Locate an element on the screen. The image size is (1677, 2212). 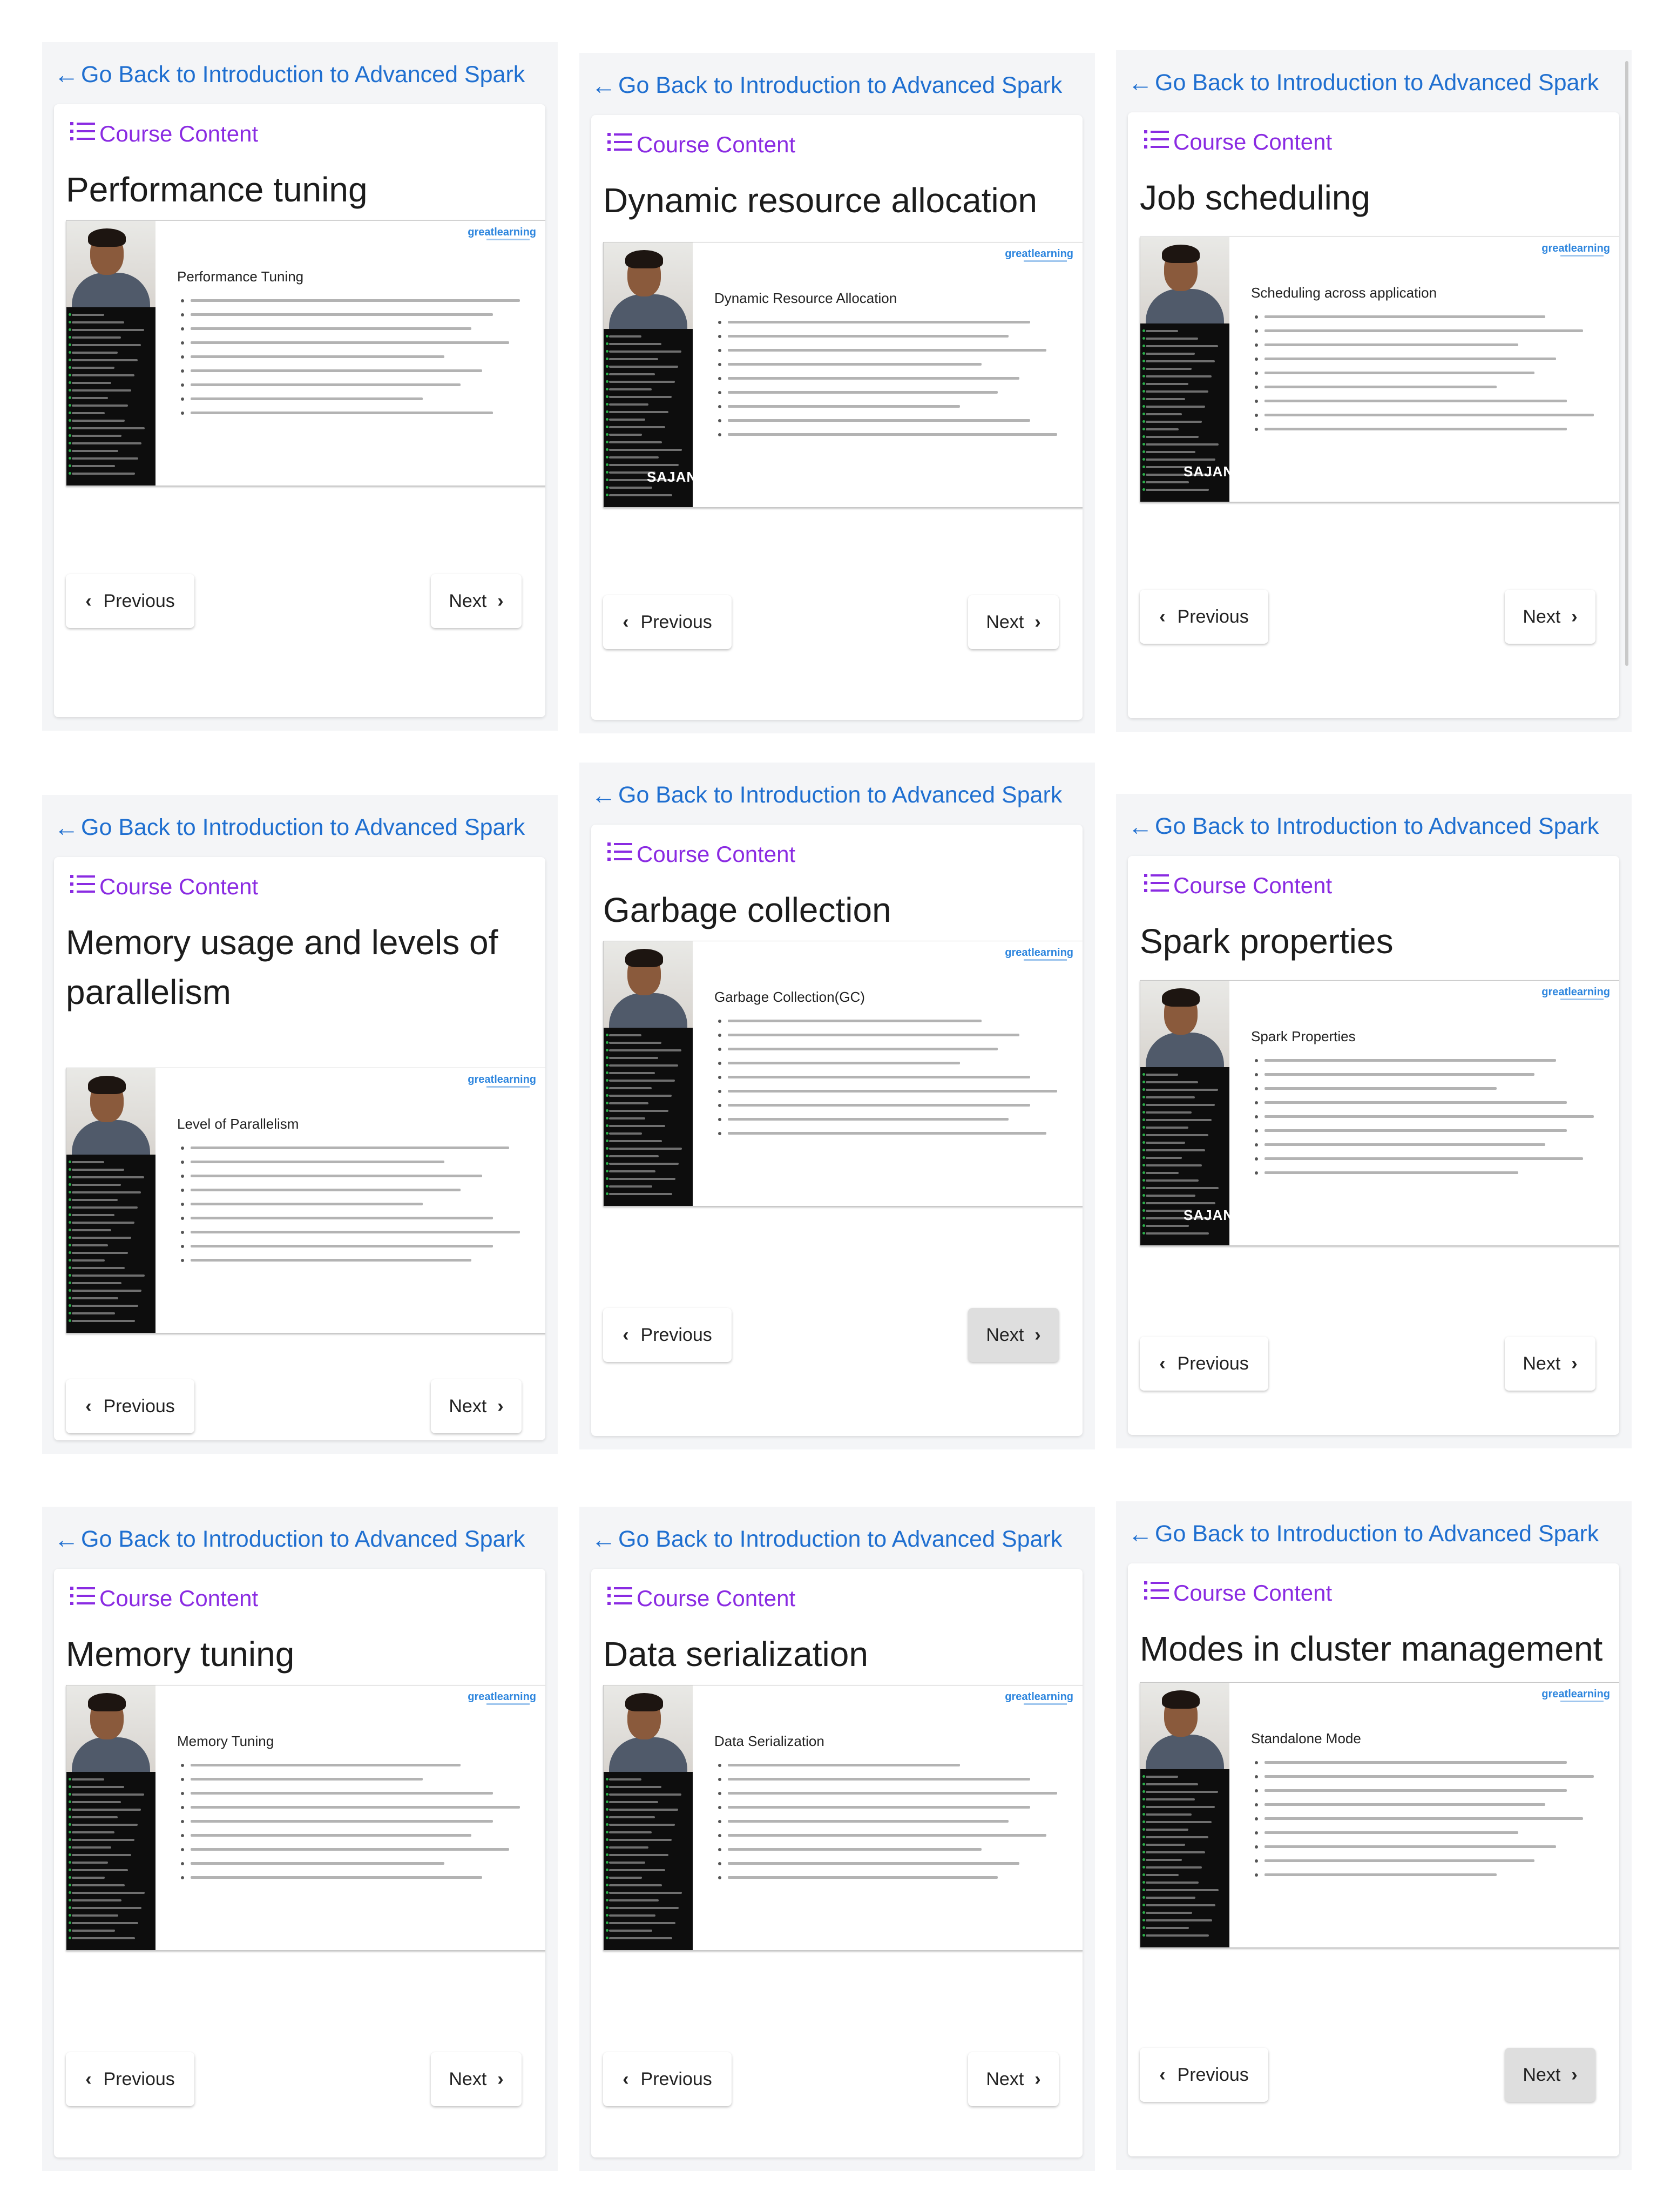
video-slide: greatlearning Memory Tuning is located at coordinates (306, 1818).